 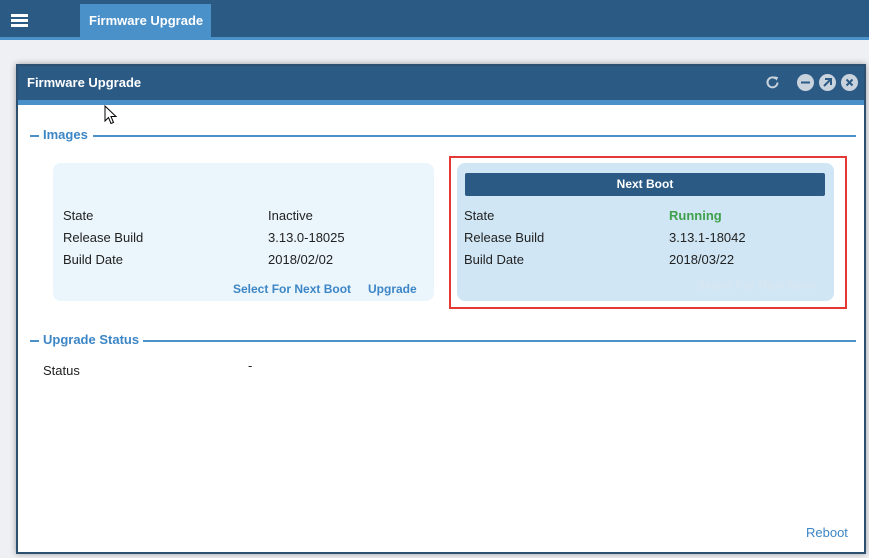 What do you see at coordinates (849, 82) in the screenshot?
I see `close-icon` at bounding box center [849, 82].